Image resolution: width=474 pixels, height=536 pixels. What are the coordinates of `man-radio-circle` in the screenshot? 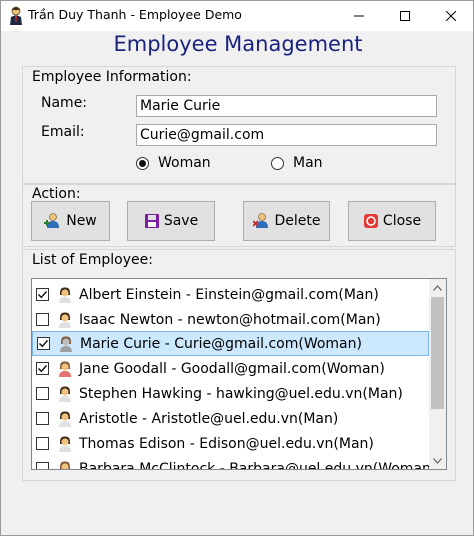 It's located at (277, 163).